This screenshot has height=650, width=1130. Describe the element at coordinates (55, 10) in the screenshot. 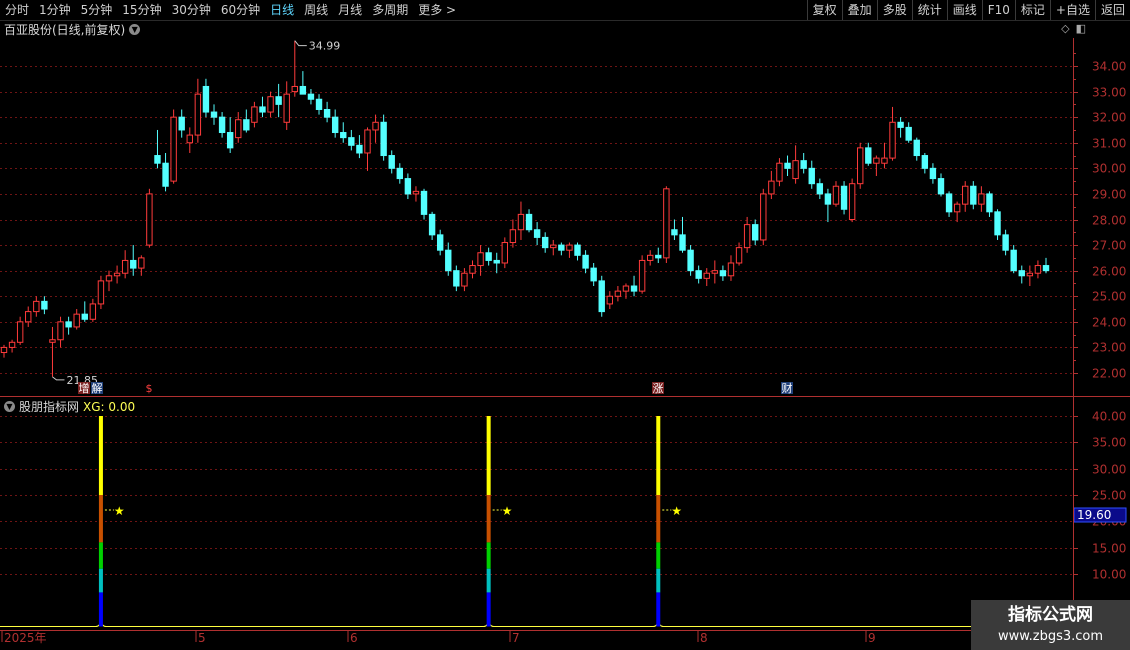

I see `period-tab-1: 1分钟` at that location.